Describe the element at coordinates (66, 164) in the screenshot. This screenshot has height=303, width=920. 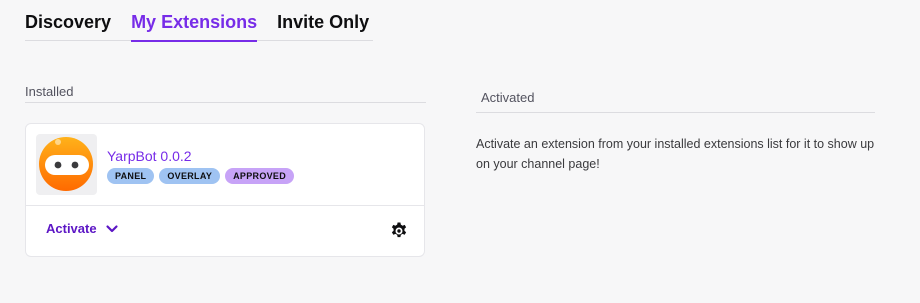
I see `yarpbot-logo-icon` at that location.